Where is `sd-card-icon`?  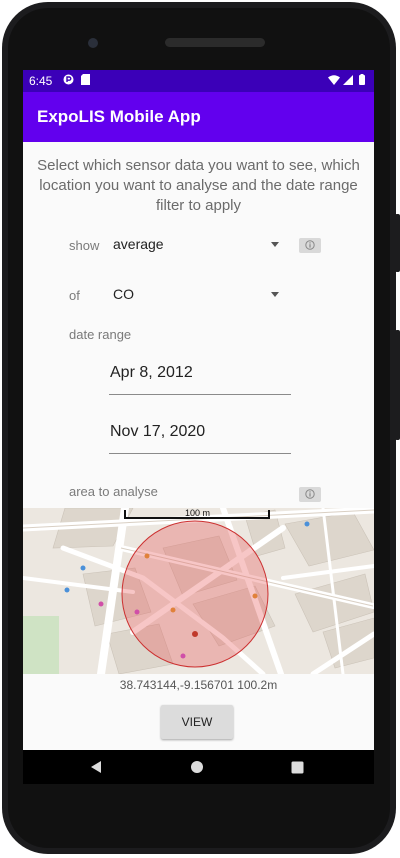
sd-card-icon is located at coordinates (86, 79).